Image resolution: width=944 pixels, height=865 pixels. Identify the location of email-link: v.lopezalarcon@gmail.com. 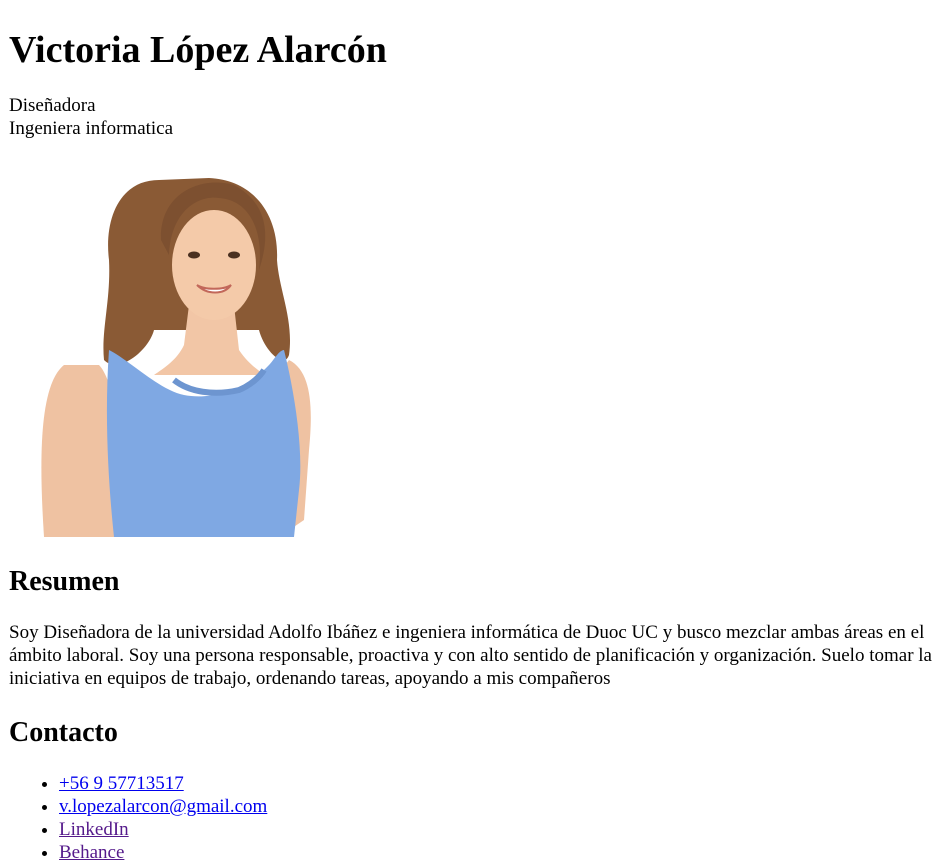
(163, 806).